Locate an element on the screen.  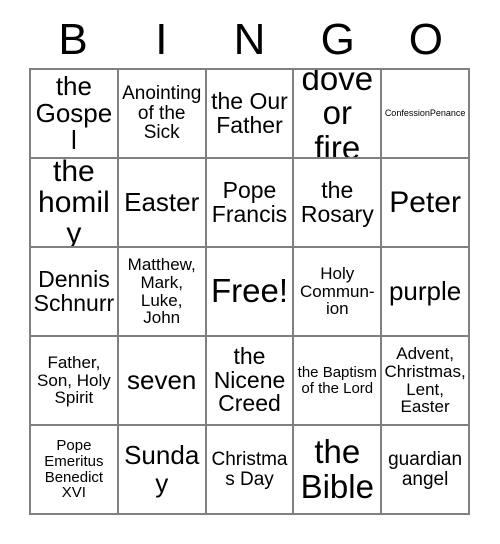
bingo-cell-i1: Anointing of the Sick is located at coordinates (162, 114).